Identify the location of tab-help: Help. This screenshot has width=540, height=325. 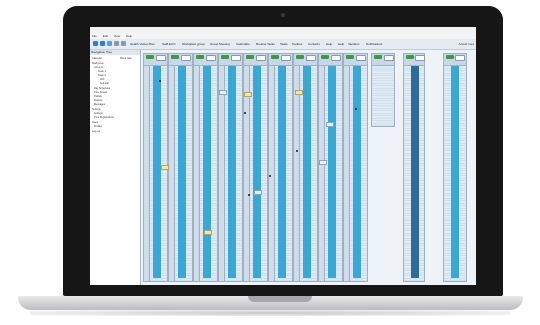
(329, 44).